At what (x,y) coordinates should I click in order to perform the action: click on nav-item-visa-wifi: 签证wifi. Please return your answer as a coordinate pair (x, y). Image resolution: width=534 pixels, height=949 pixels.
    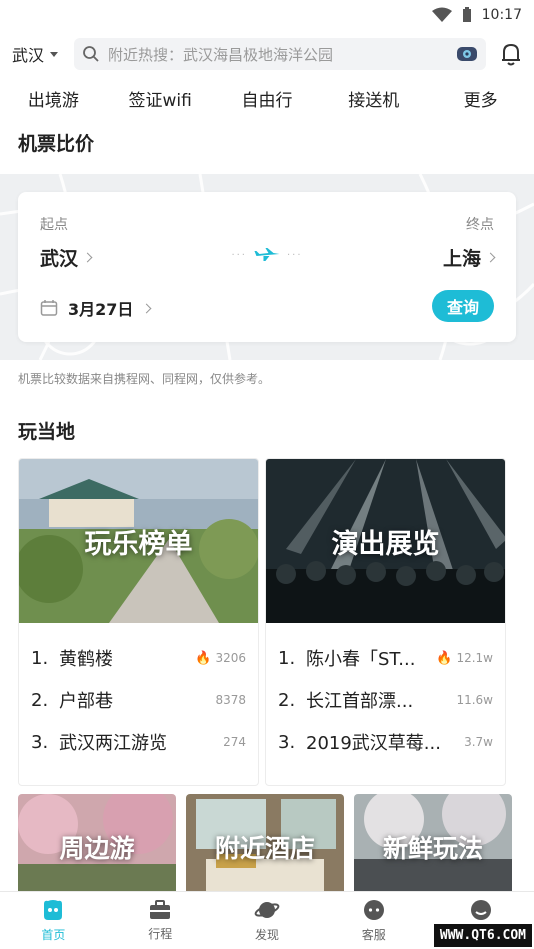
    Looking at the image, I should click on (160, 98).